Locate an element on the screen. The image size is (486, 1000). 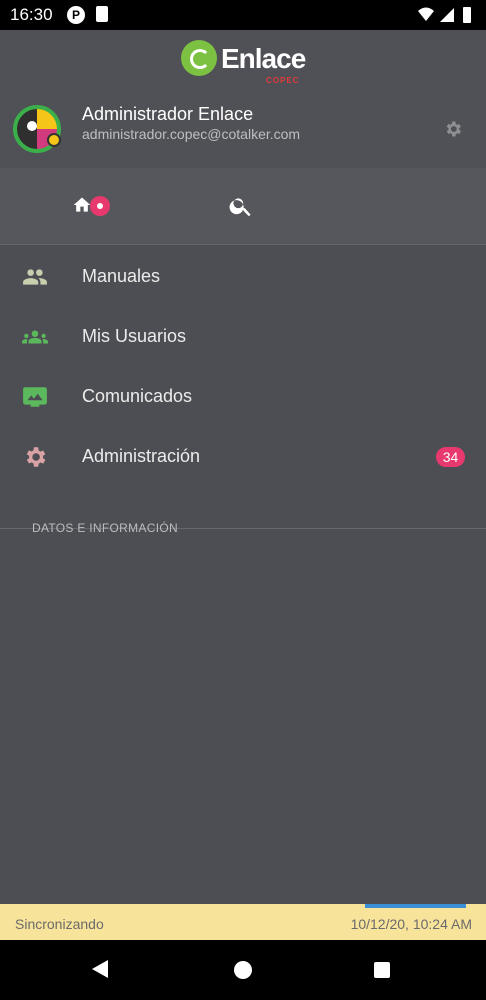
battery-icon is located at coordinates (467, 15).